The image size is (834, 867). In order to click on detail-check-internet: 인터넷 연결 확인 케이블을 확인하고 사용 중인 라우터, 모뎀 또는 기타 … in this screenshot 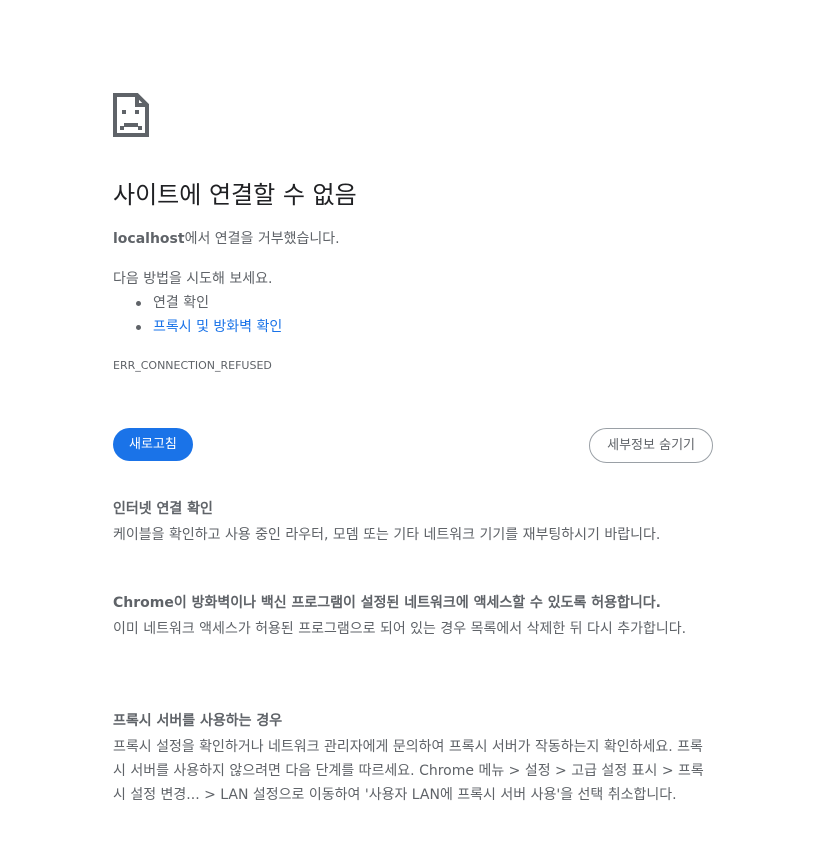, I will do `click(413, 522)`.